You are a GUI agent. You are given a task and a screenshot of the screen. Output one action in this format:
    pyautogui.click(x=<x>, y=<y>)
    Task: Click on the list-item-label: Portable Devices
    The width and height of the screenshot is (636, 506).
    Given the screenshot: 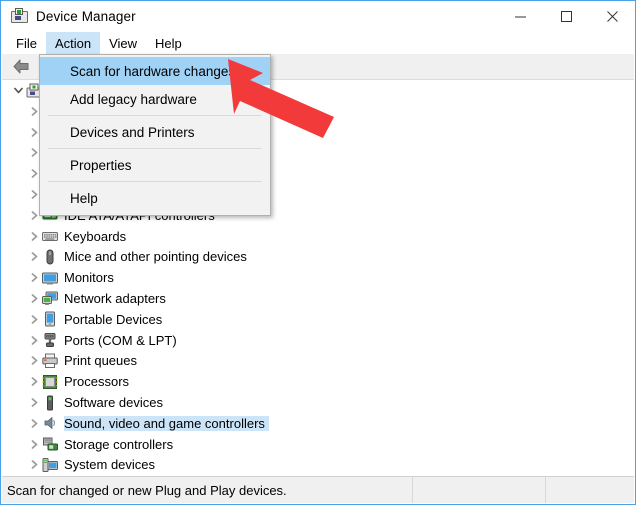 What is the action you would take?
    pyautogui.click(x=115, y=319)
    